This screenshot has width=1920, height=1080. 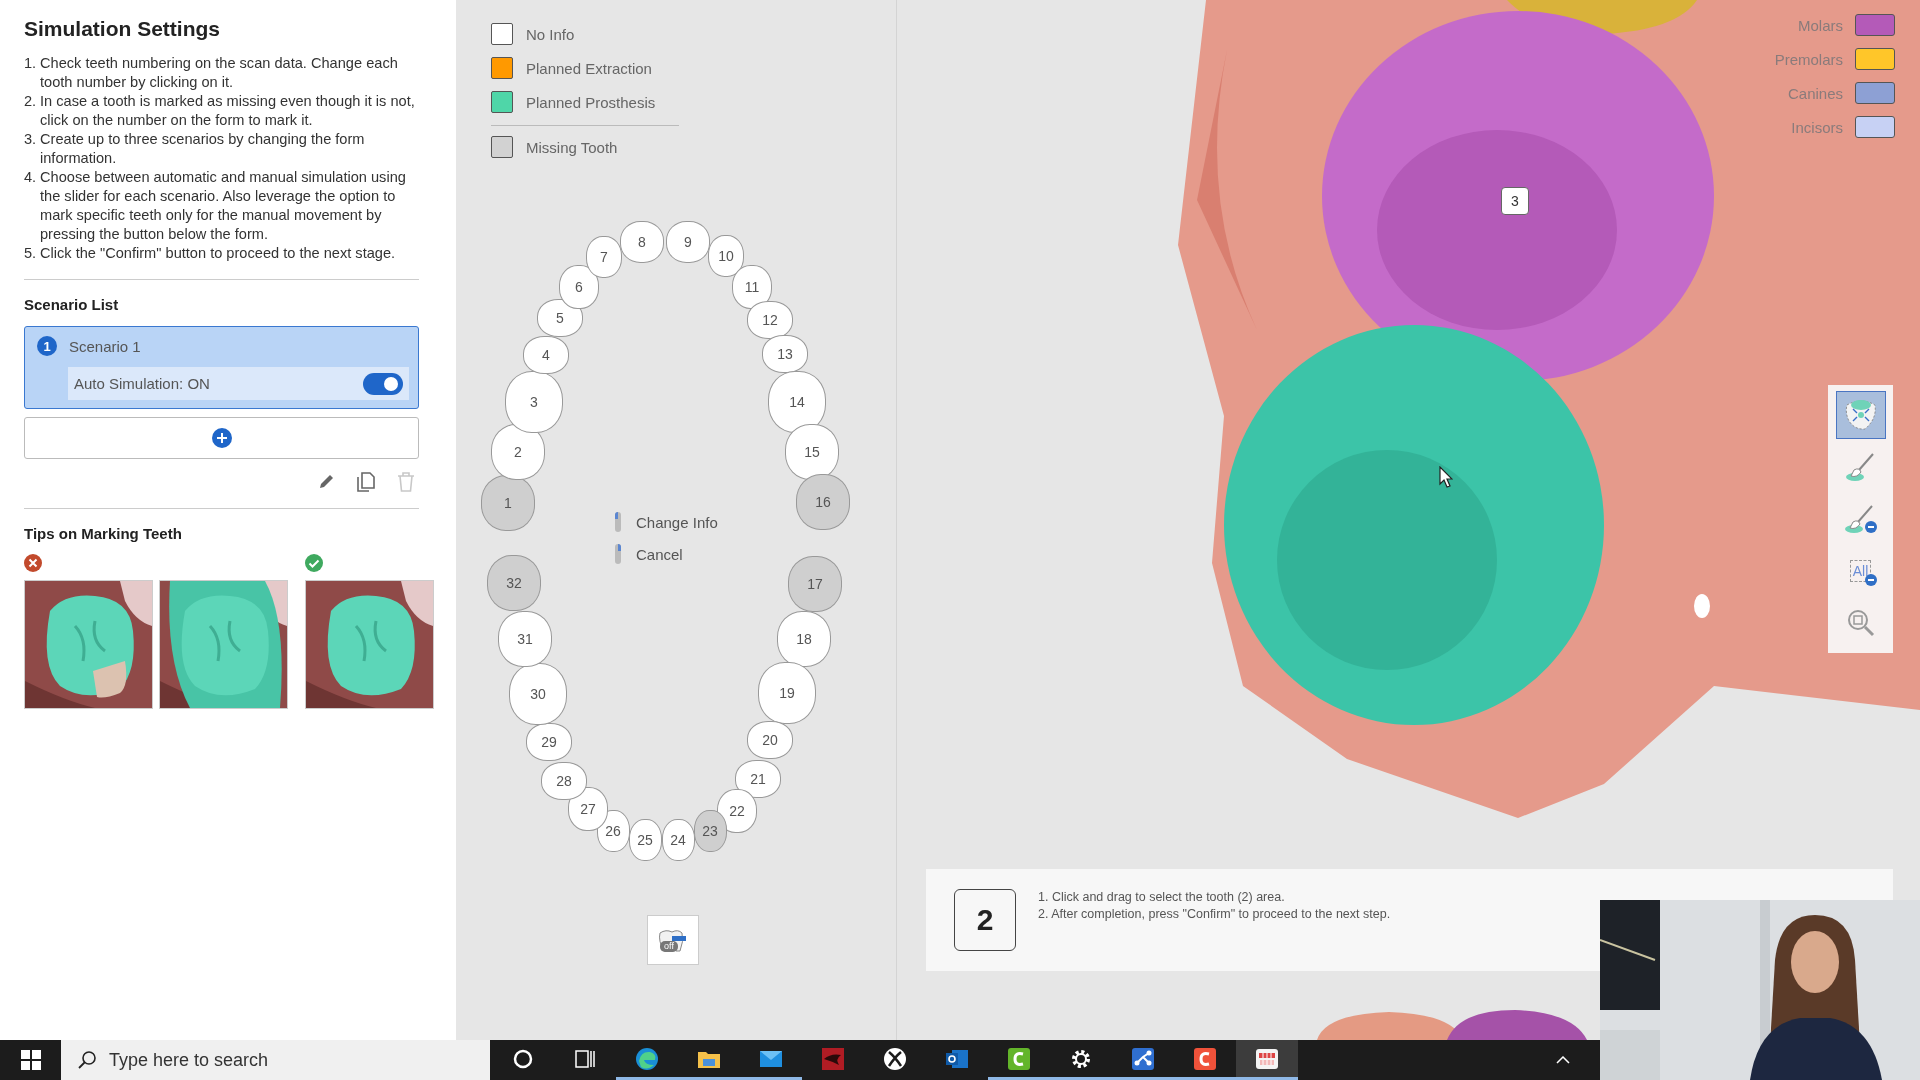 What do you see at coordinates (221, 438) in the screenshot?
I see `plus-circle-icon` at bounding box center [221, 438].